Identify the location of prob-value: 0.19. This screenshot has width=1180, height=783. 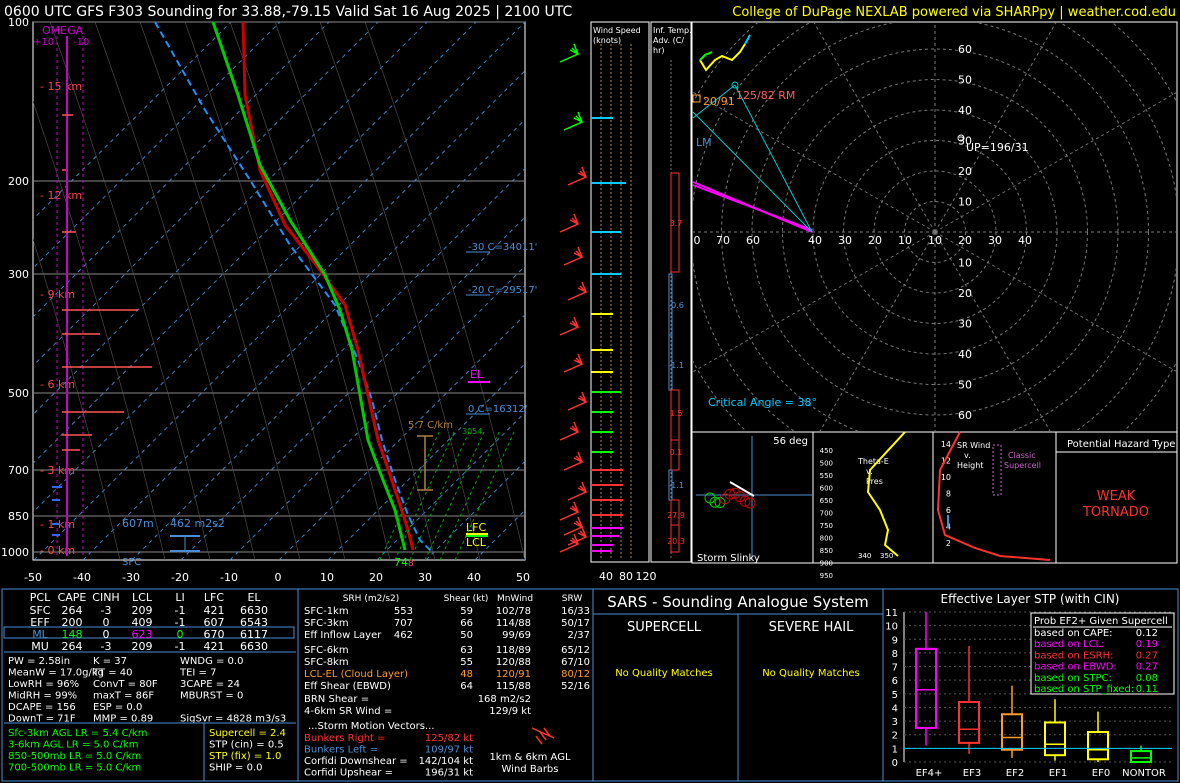
(1147, 644).